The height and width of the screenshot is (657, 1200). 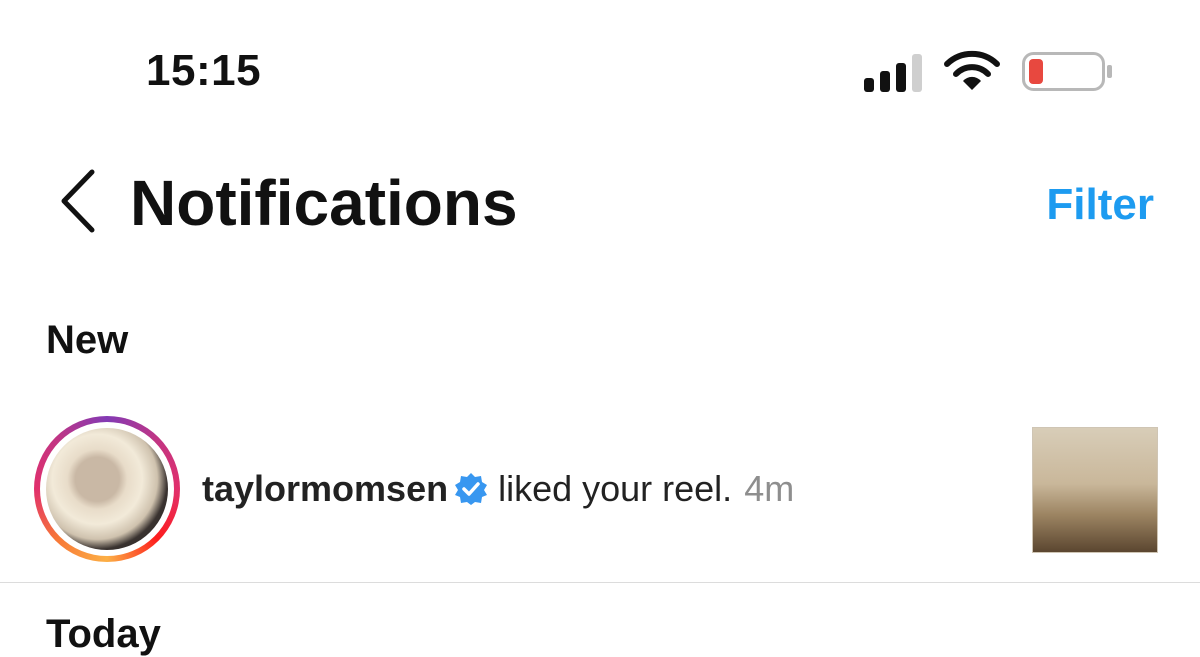 I want to click on status-time: 15:15, so click(x=204, y=70).